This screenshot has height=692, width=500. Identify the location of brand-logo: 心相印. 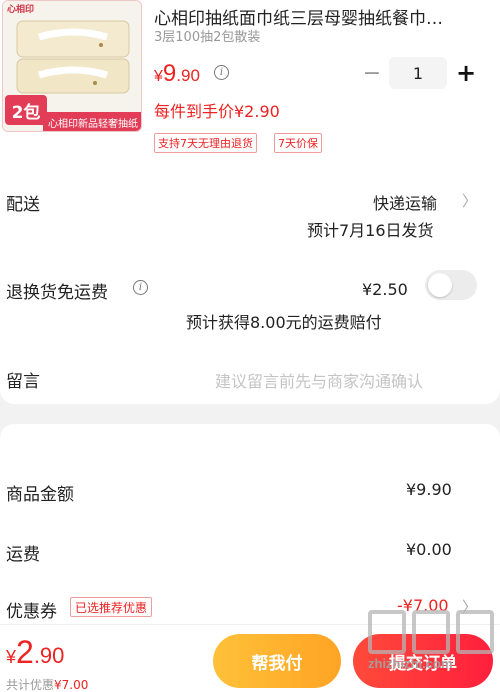
(21, 10).